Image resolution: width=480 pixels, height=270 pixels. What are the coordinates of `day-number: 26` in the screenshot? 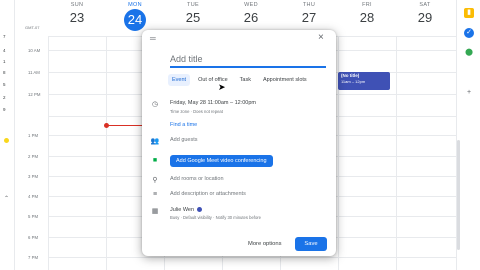 It's located at (251, 18).